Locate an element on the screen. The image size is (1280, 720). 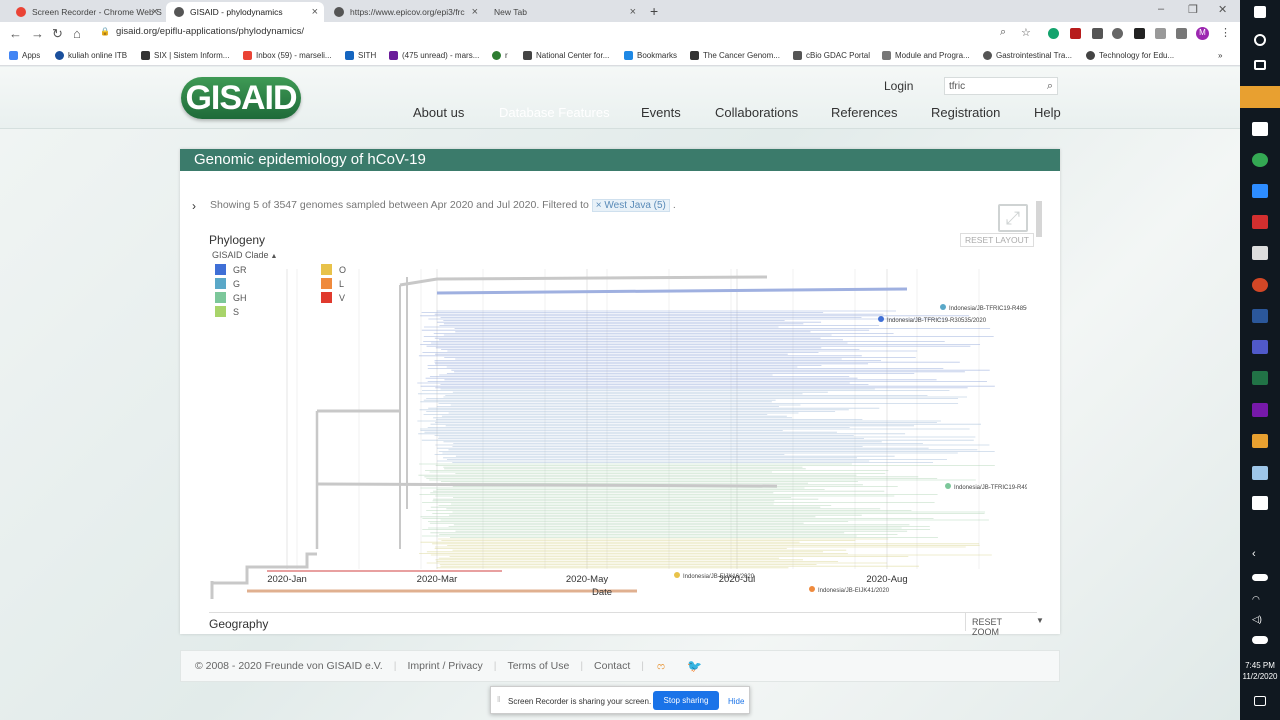
zoom-app-icon is located at coordinates (1260, 191).